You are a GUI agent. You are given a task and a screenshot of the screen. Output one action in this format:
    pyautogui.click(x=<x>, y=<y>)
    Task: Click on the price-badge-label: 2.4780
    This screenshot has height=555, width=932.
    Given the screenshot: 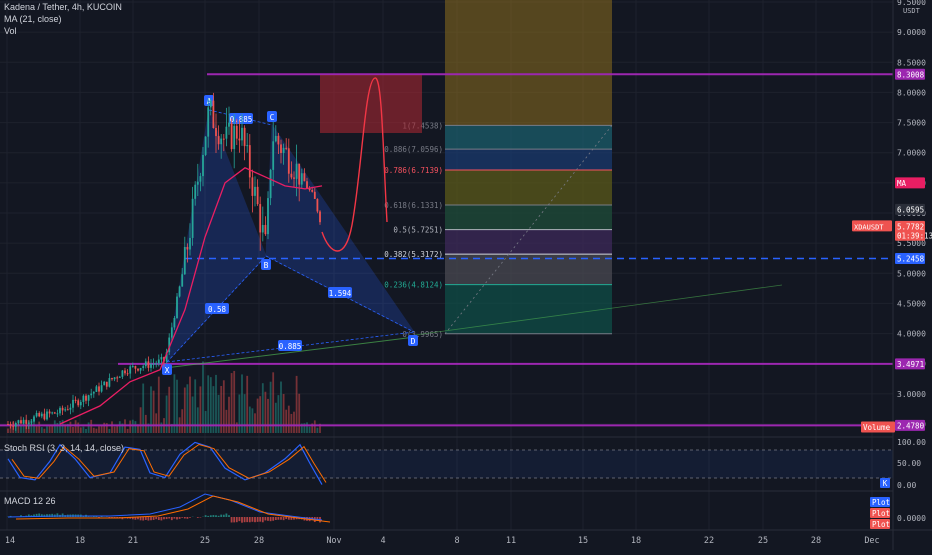 What is the action you would take?
    pyautogui.click(x=911, y=425)
    